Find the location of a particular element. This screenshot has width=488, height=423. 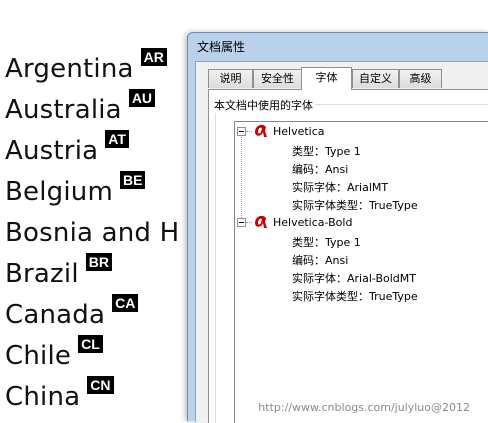

country-code-badge: AT is located at coordinates (117, 139).